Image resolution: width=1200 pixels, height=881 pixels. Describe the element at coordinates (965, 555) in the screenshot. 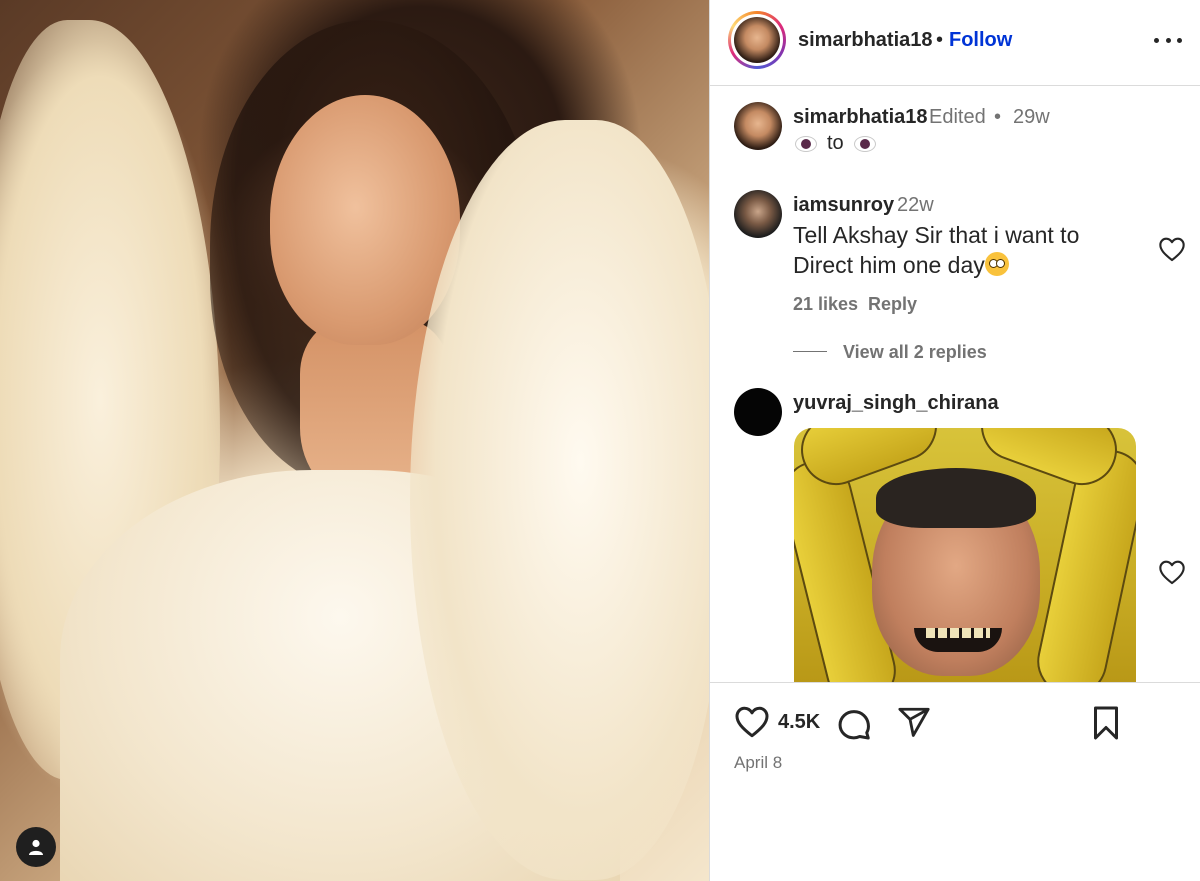

I see `comment-image-meme` at that location.